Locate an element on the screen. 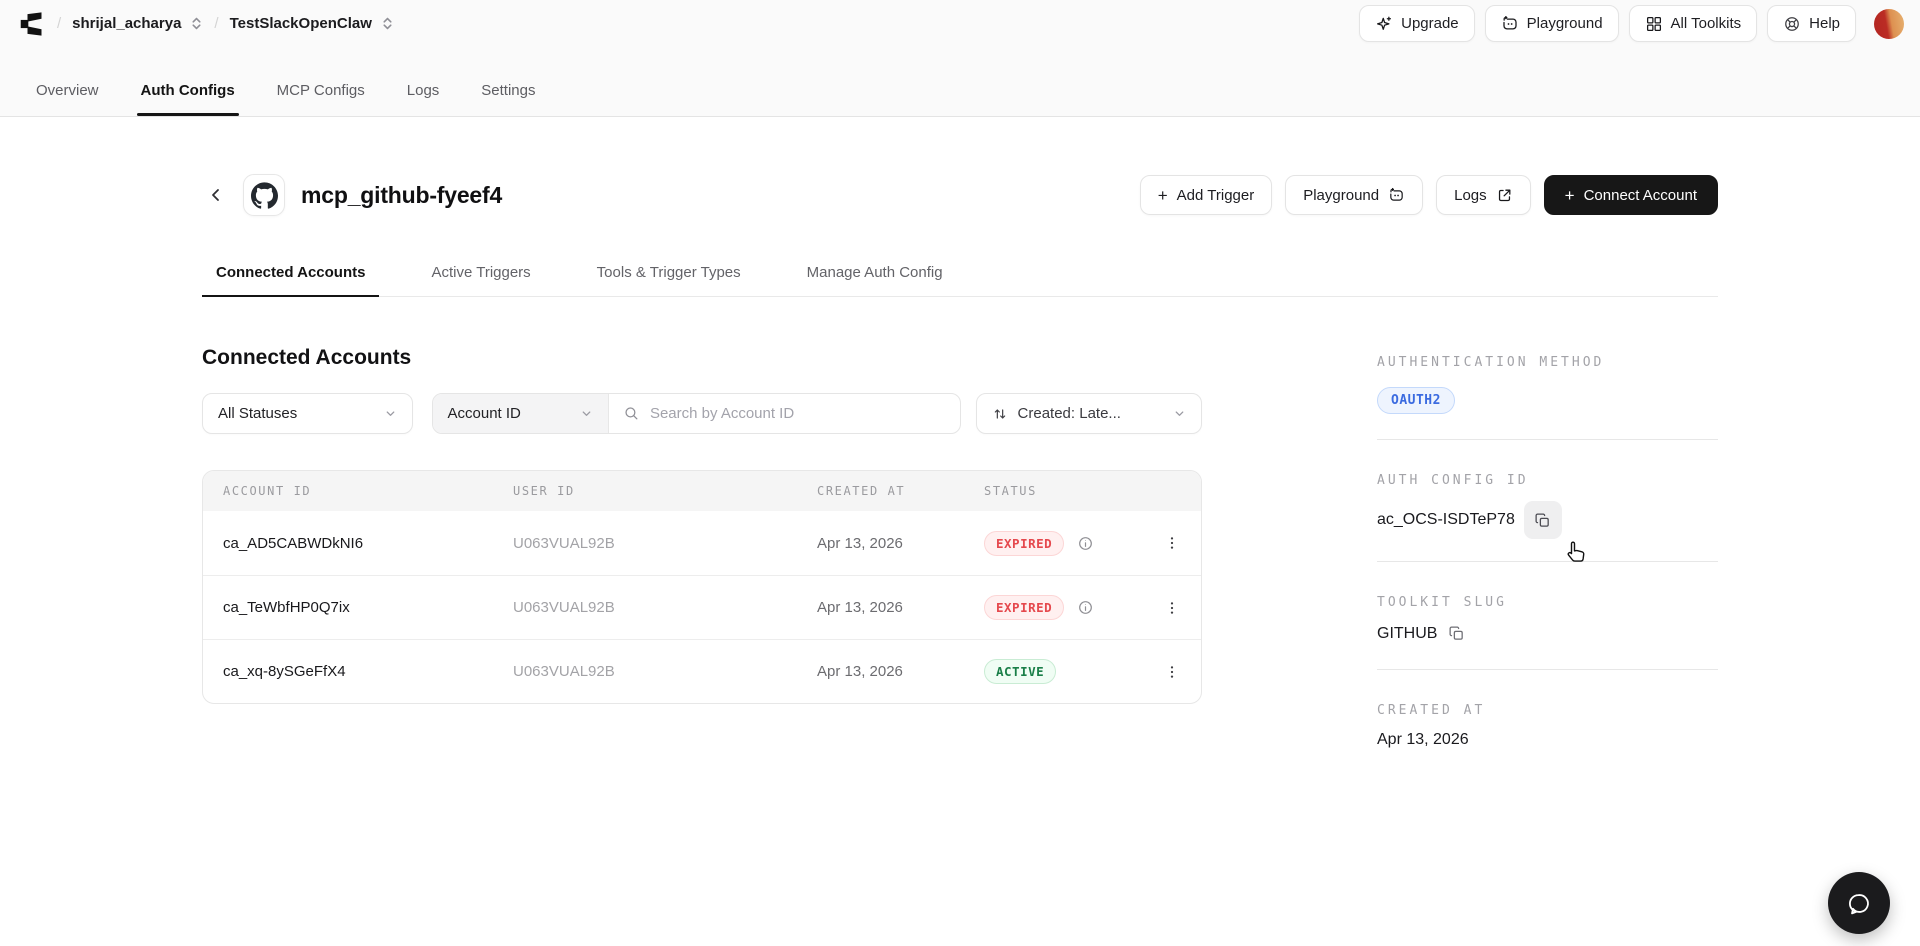 This screenshot has width=1920, height=946. user-avatar is located at coordinates (1889, 23).